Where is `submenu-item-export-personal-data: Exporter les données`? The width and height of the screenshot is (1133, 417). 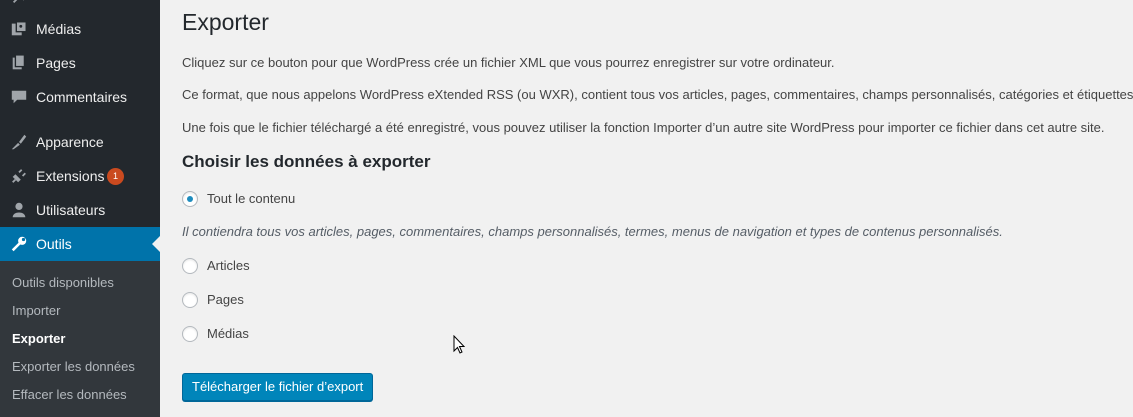
submenu-item-export-personal-data: Exporter les données is located at coordinates (73, 367).